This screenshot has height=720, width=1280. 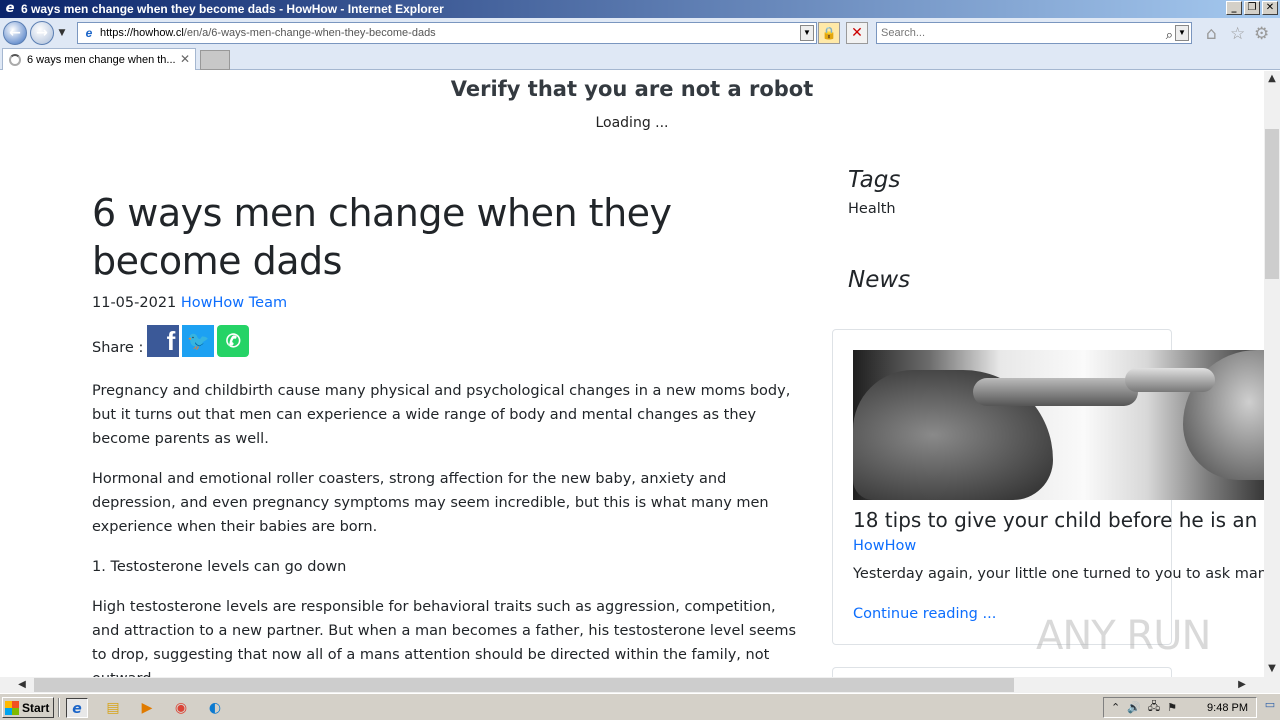 What do you see at coordinates (1170, 380) in the screenshot?
I see `finger-image-right` at bounding box center [1170, 380].